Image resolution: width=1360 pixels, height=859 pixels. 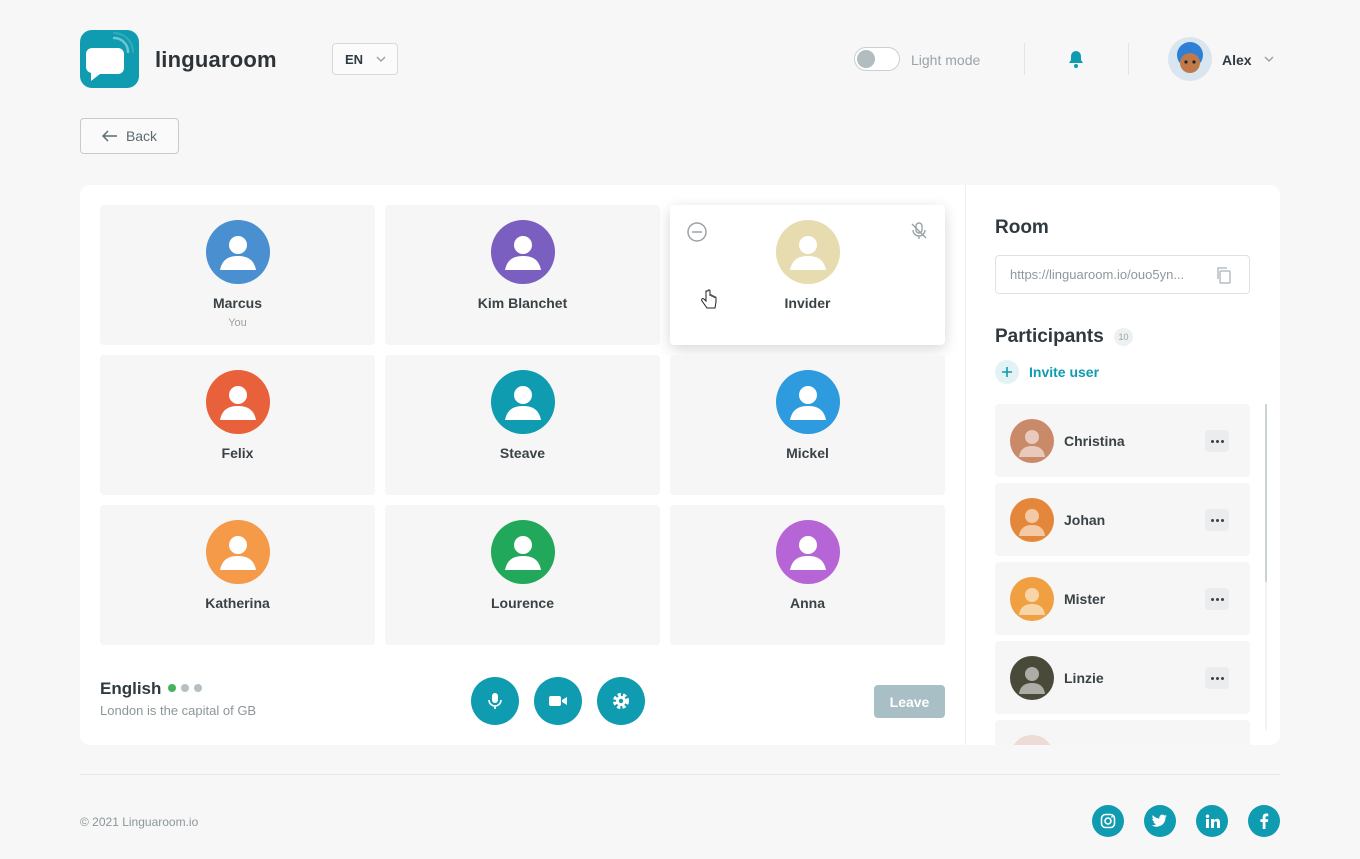 What do you see at coordinates (1084, 678) in the screenshot?
I see `participant-name: Linzie` at bounding box center [1084, 678].